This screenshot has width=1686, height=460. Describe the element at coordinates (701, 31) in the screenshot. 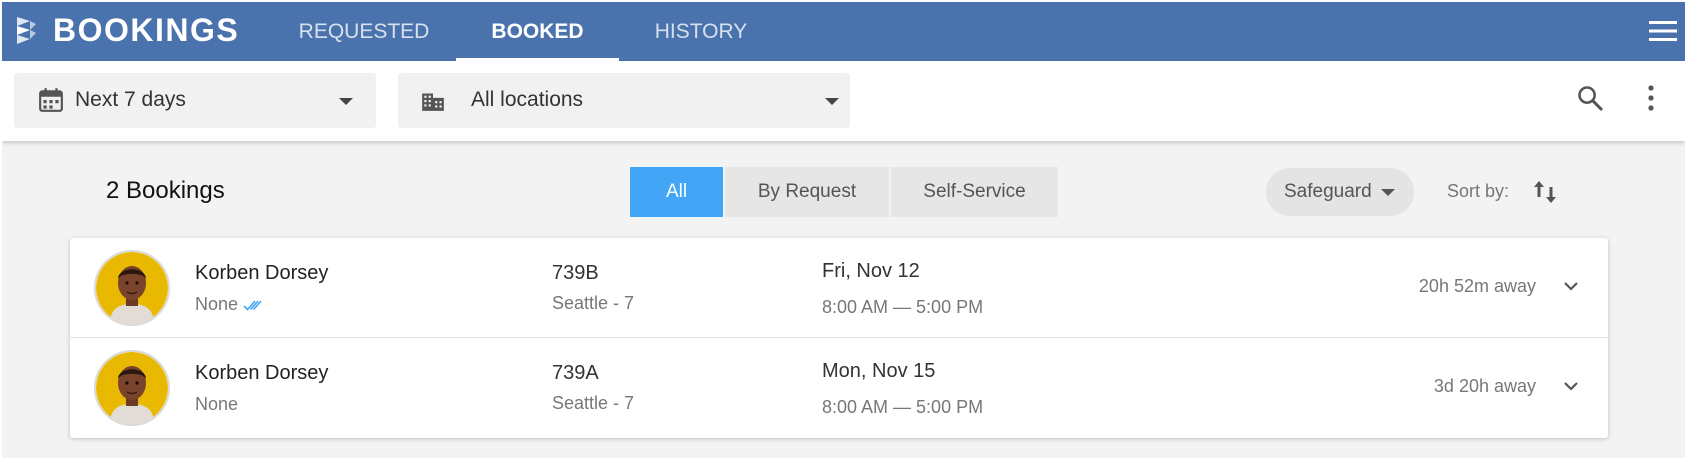

I see `tab-history: HISTORY` at that location.